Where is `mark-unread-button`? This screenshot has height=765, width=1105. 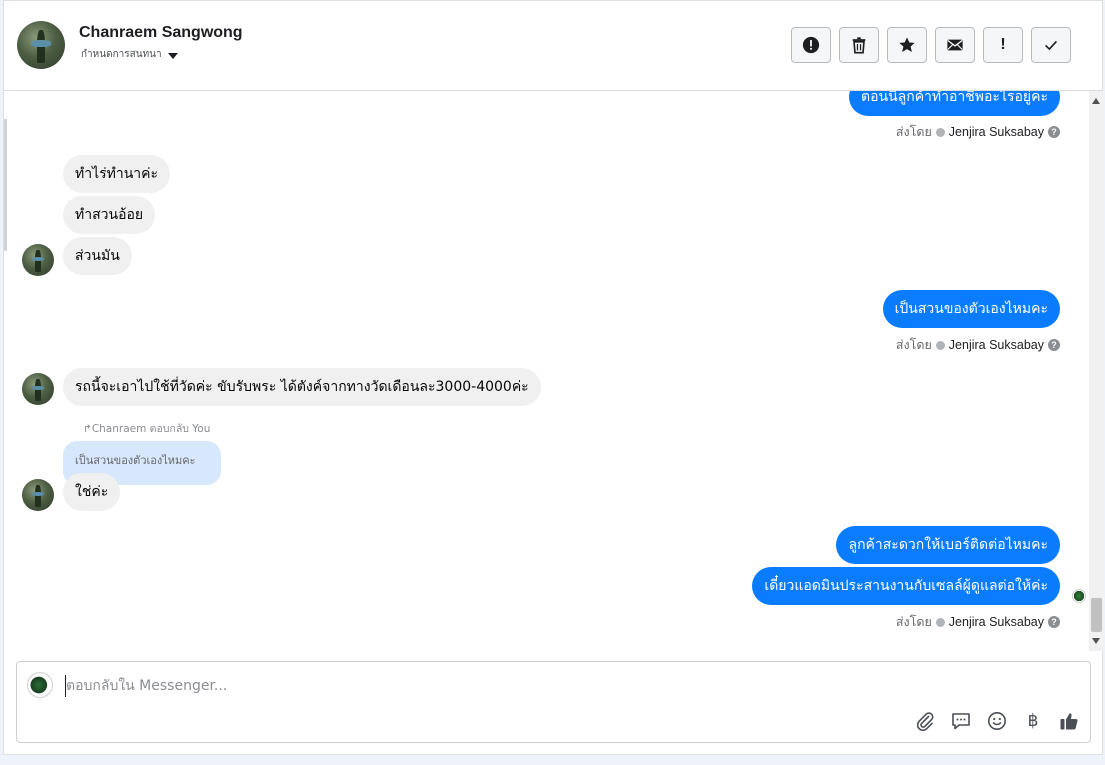 mark-unread-button is located at coordinates (955, 45).